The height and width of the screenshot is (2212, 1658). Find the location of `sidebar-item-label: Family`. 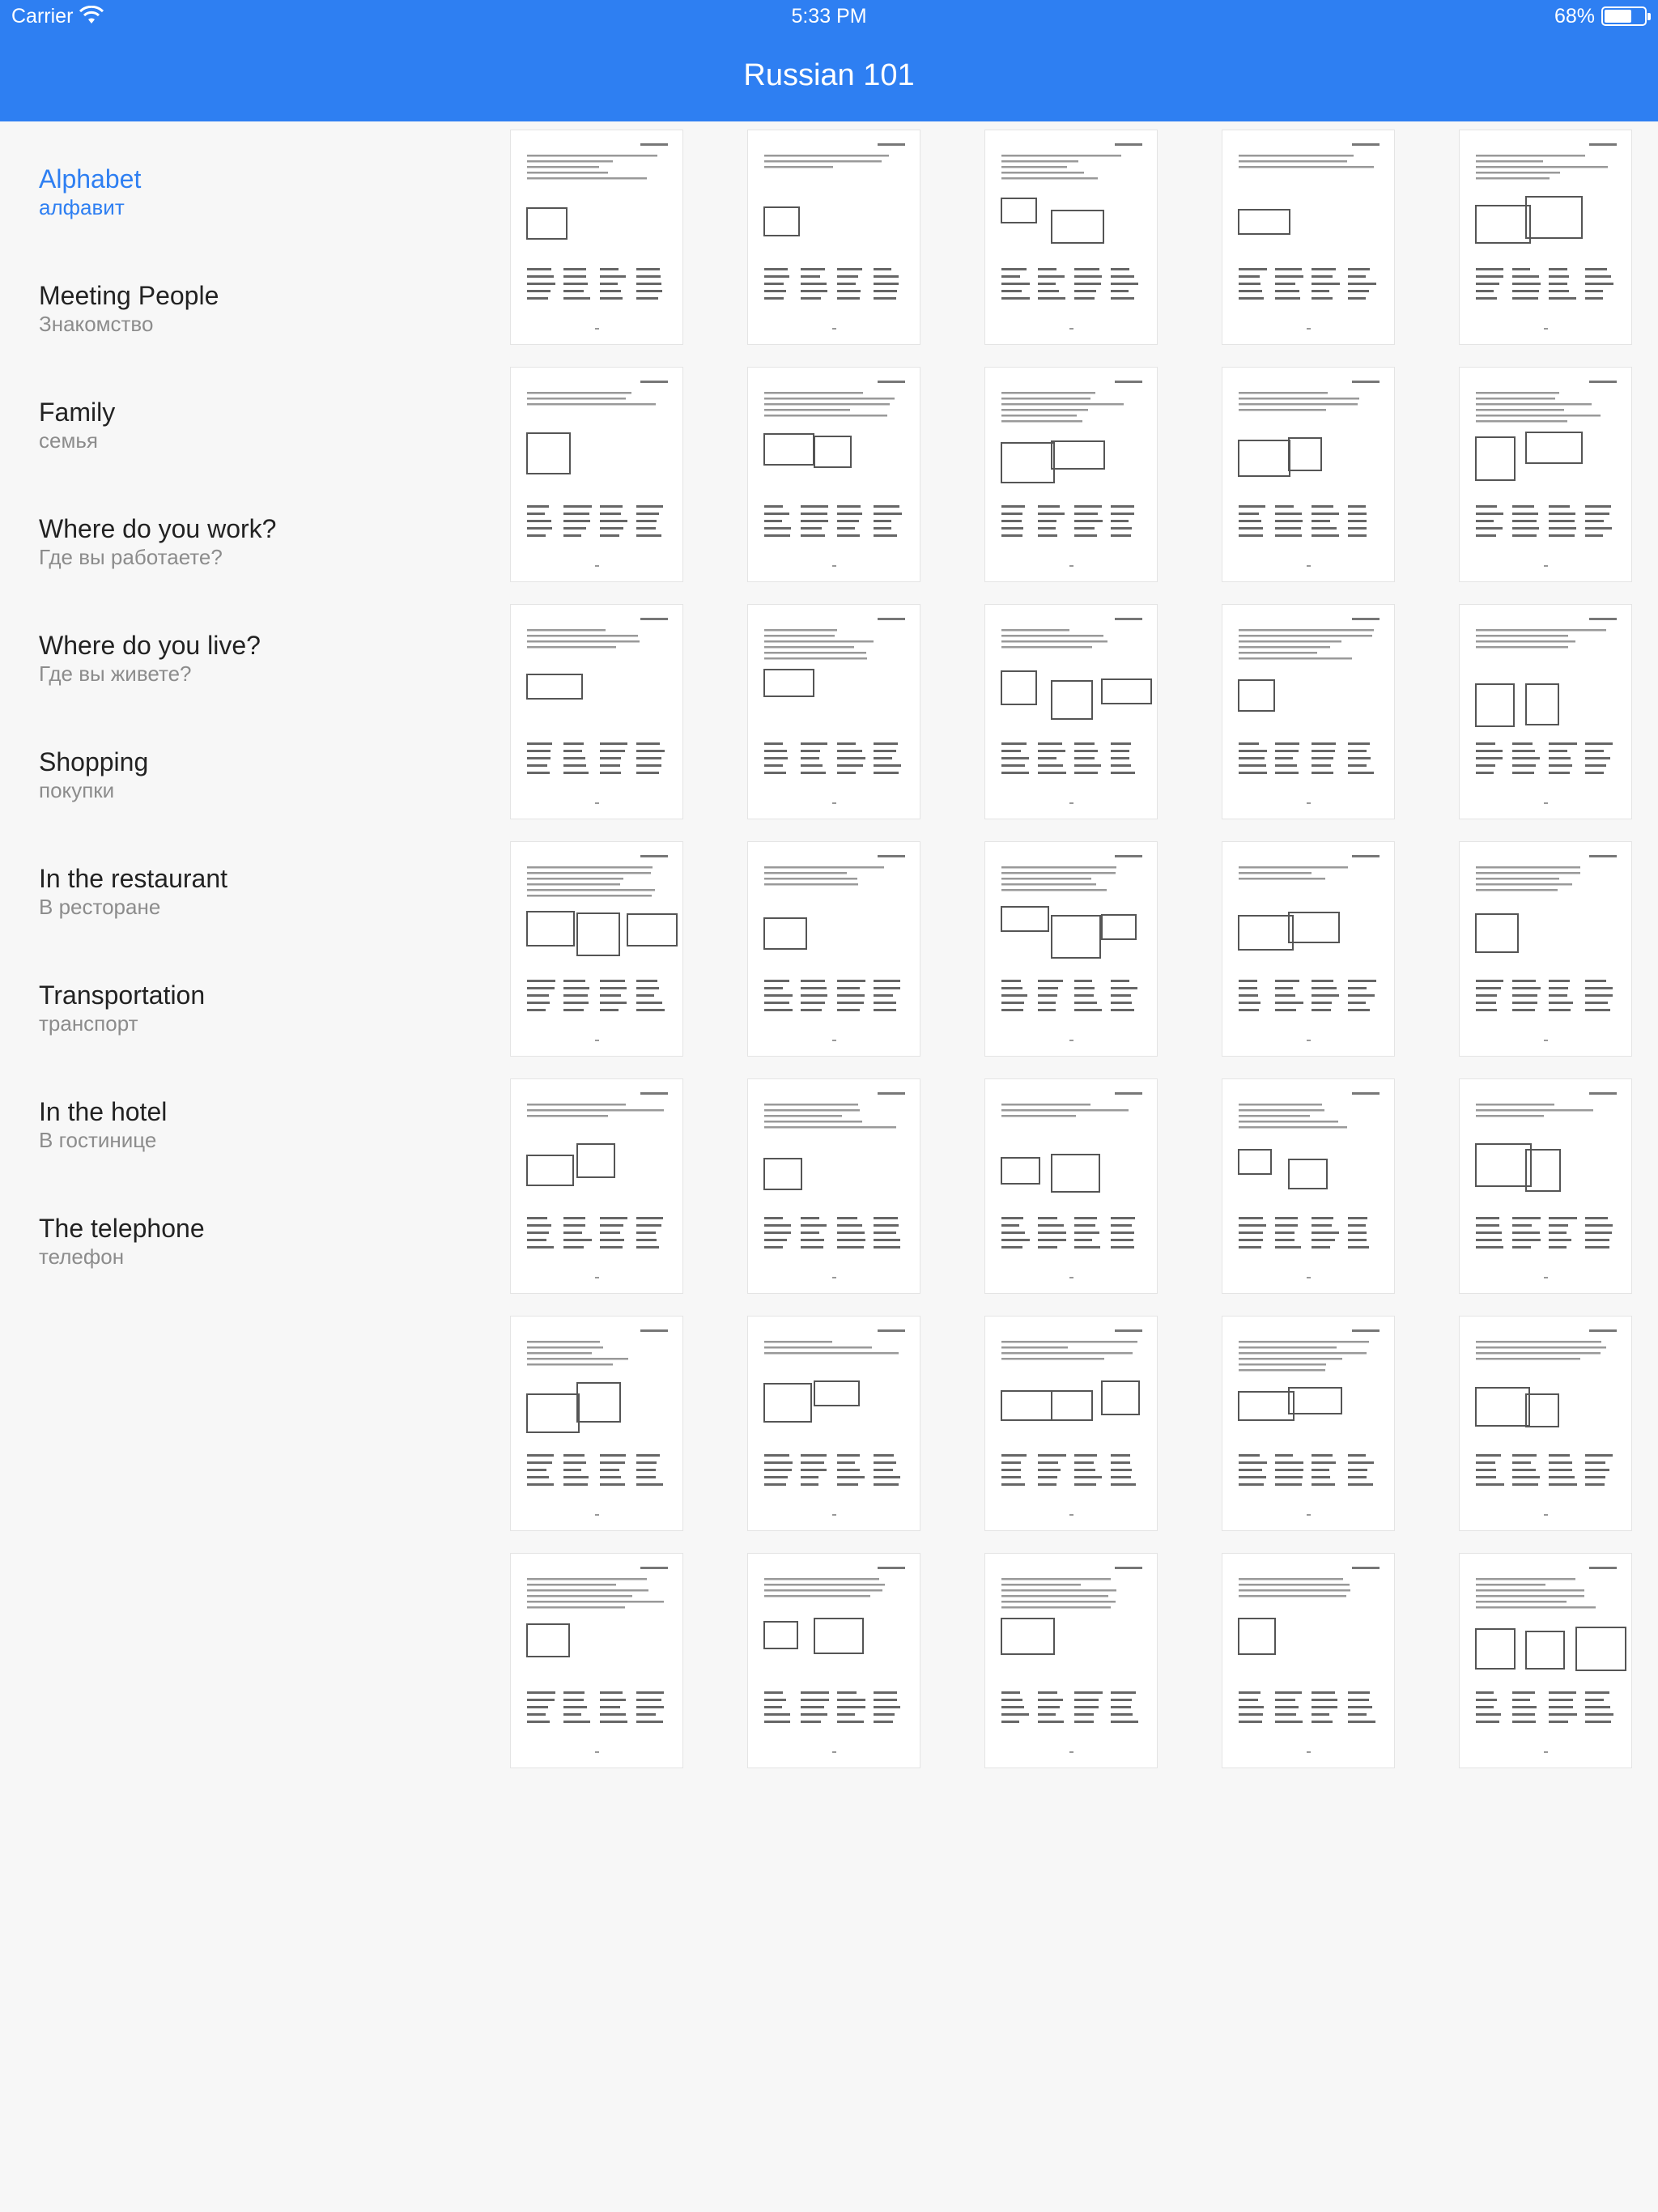

sidebar-item-label: Family is located at coordinates (77, 412).